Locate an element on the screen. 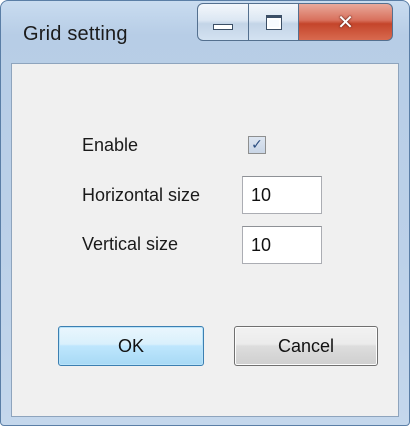  vertical-size-input is located at coordinates (282, 245).